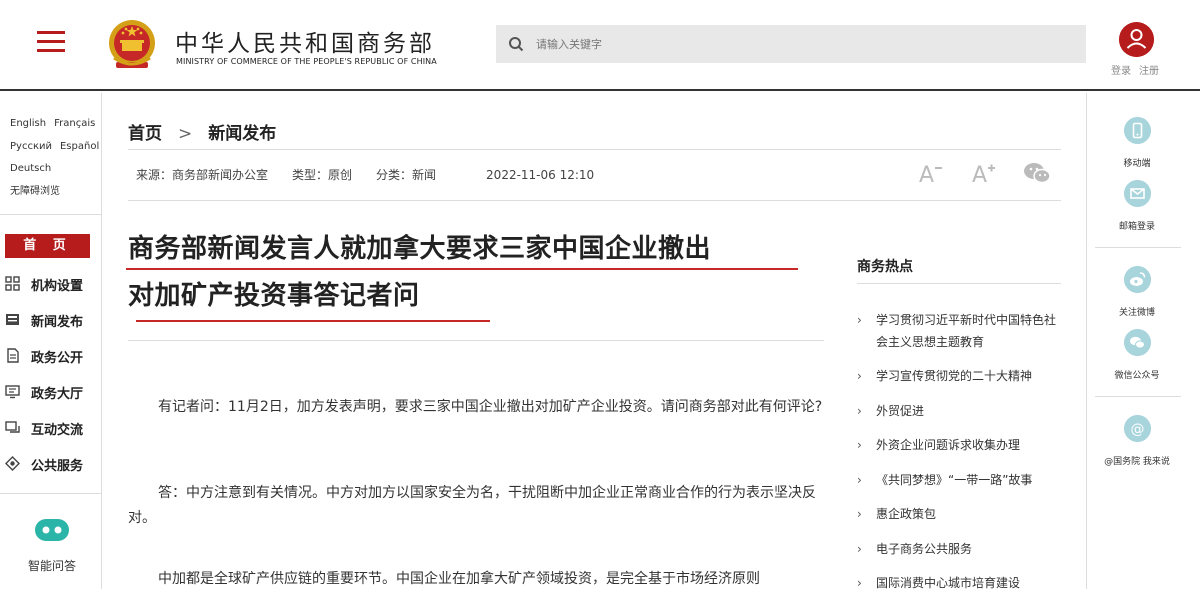 This screenshot has width=1200, height=594. Describe the element at coordinates (12, 463) in the screenshot. I see `service-icon` at that location.